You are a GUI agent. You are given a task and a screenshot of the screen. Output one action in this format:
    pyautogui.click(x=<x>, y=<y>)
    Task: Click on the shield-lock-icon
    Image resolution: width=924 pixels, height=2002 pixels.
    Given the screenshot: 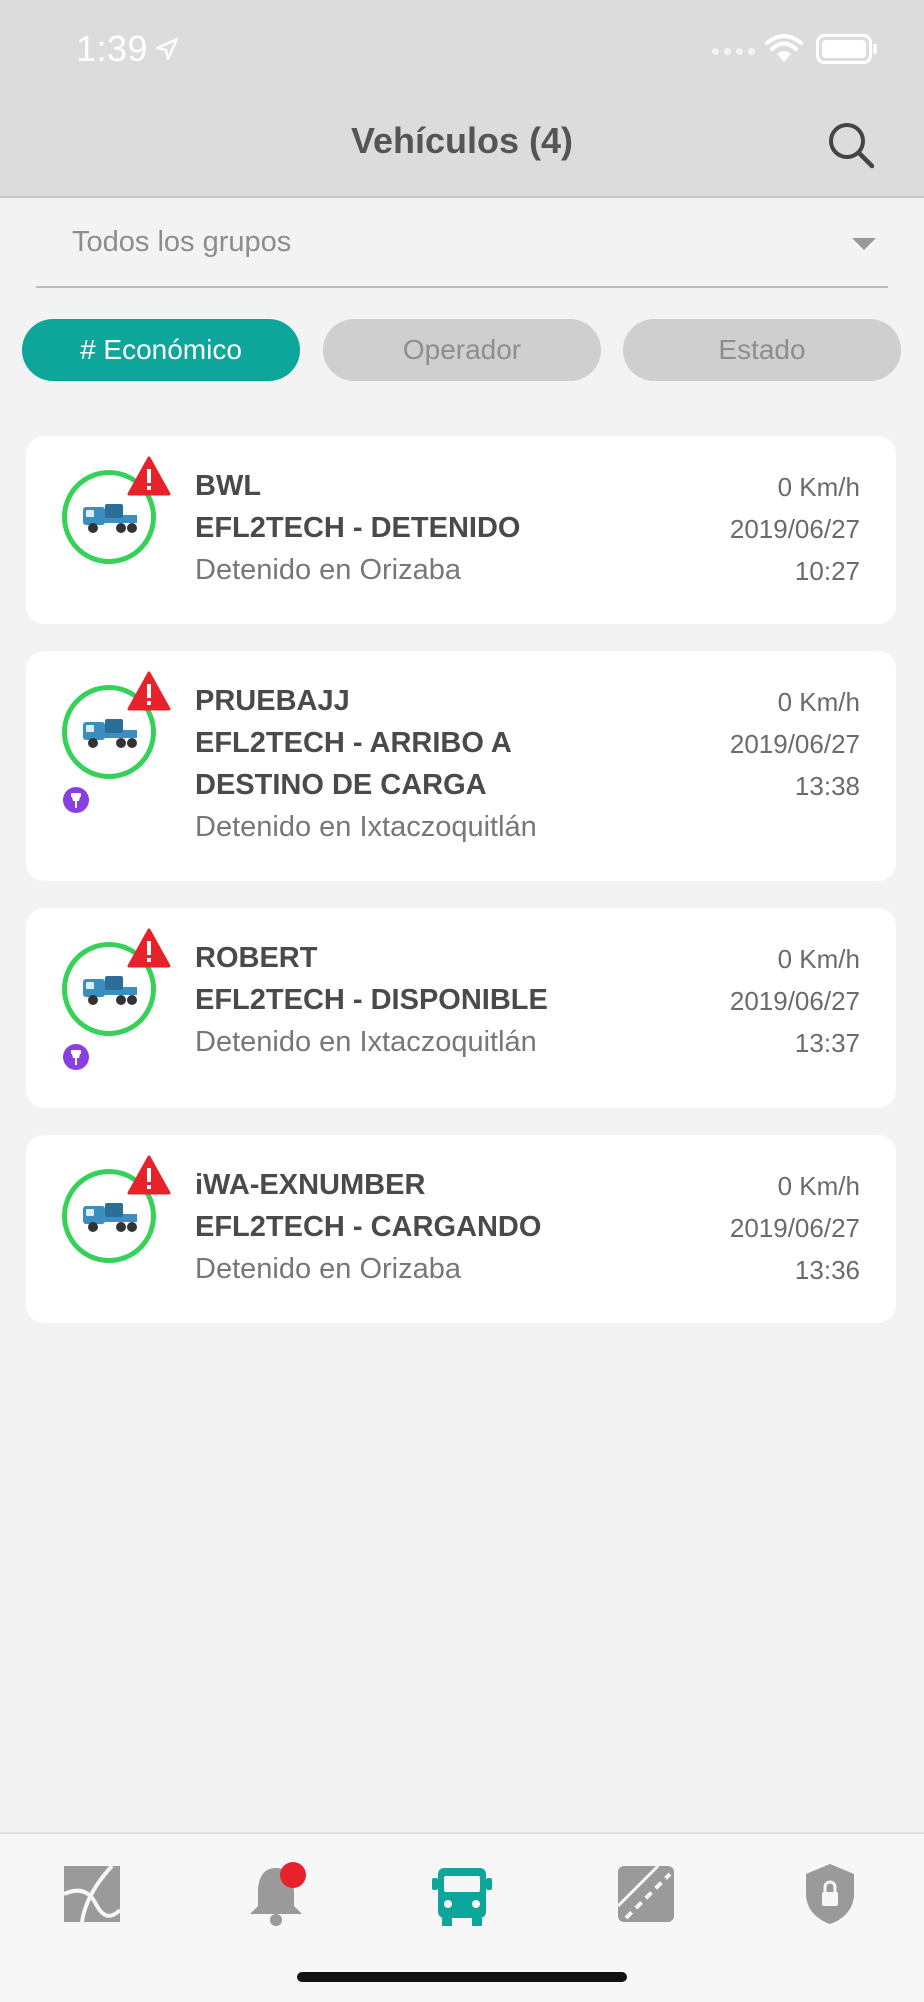 What is the action you would take?
    pyautogui.click(x=830, y=1894)
    